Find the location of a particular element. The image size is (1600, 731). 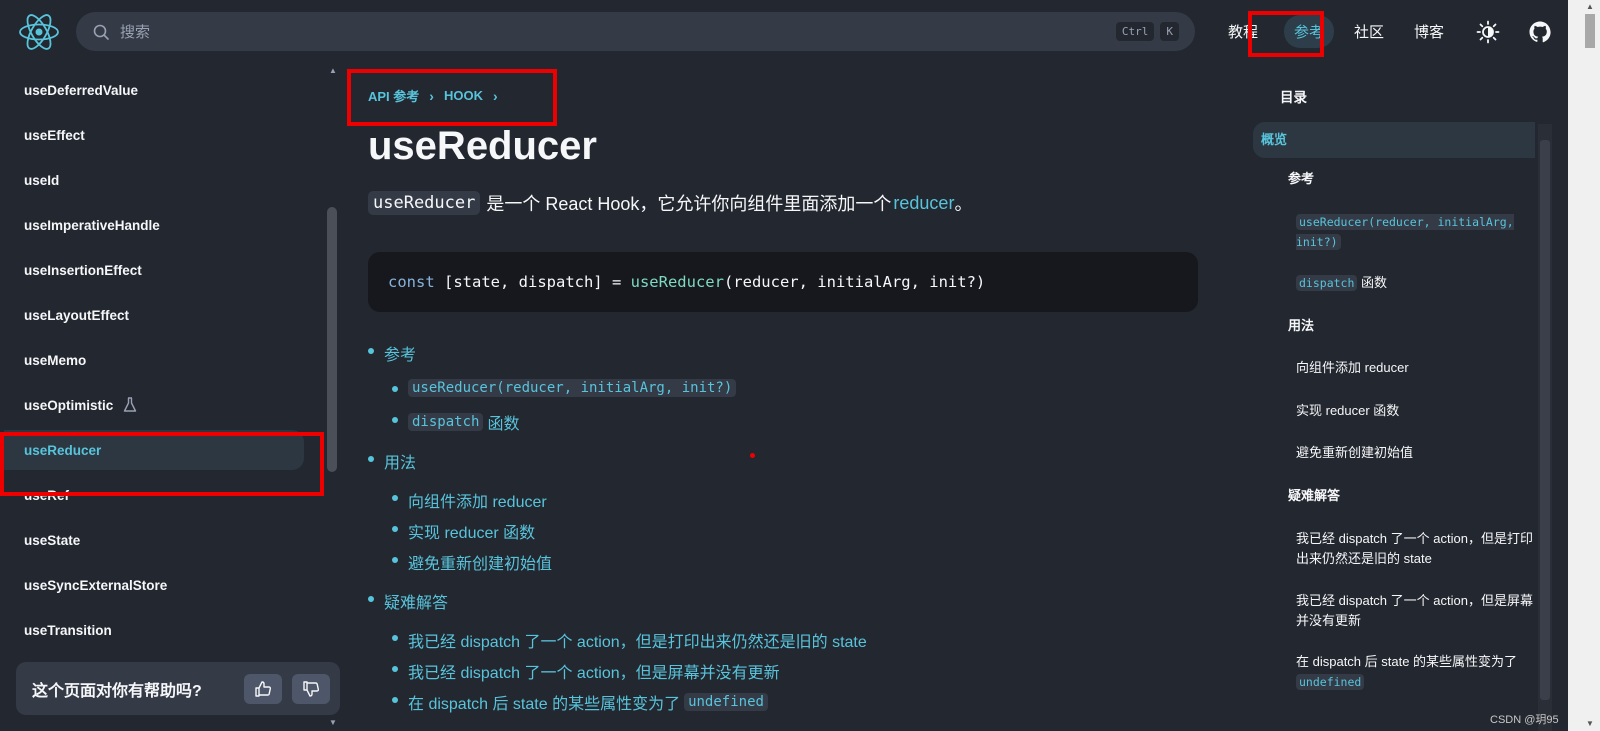

feedback-question: 这个页面对你有帮助吗? is located at coordinates (117, 691).